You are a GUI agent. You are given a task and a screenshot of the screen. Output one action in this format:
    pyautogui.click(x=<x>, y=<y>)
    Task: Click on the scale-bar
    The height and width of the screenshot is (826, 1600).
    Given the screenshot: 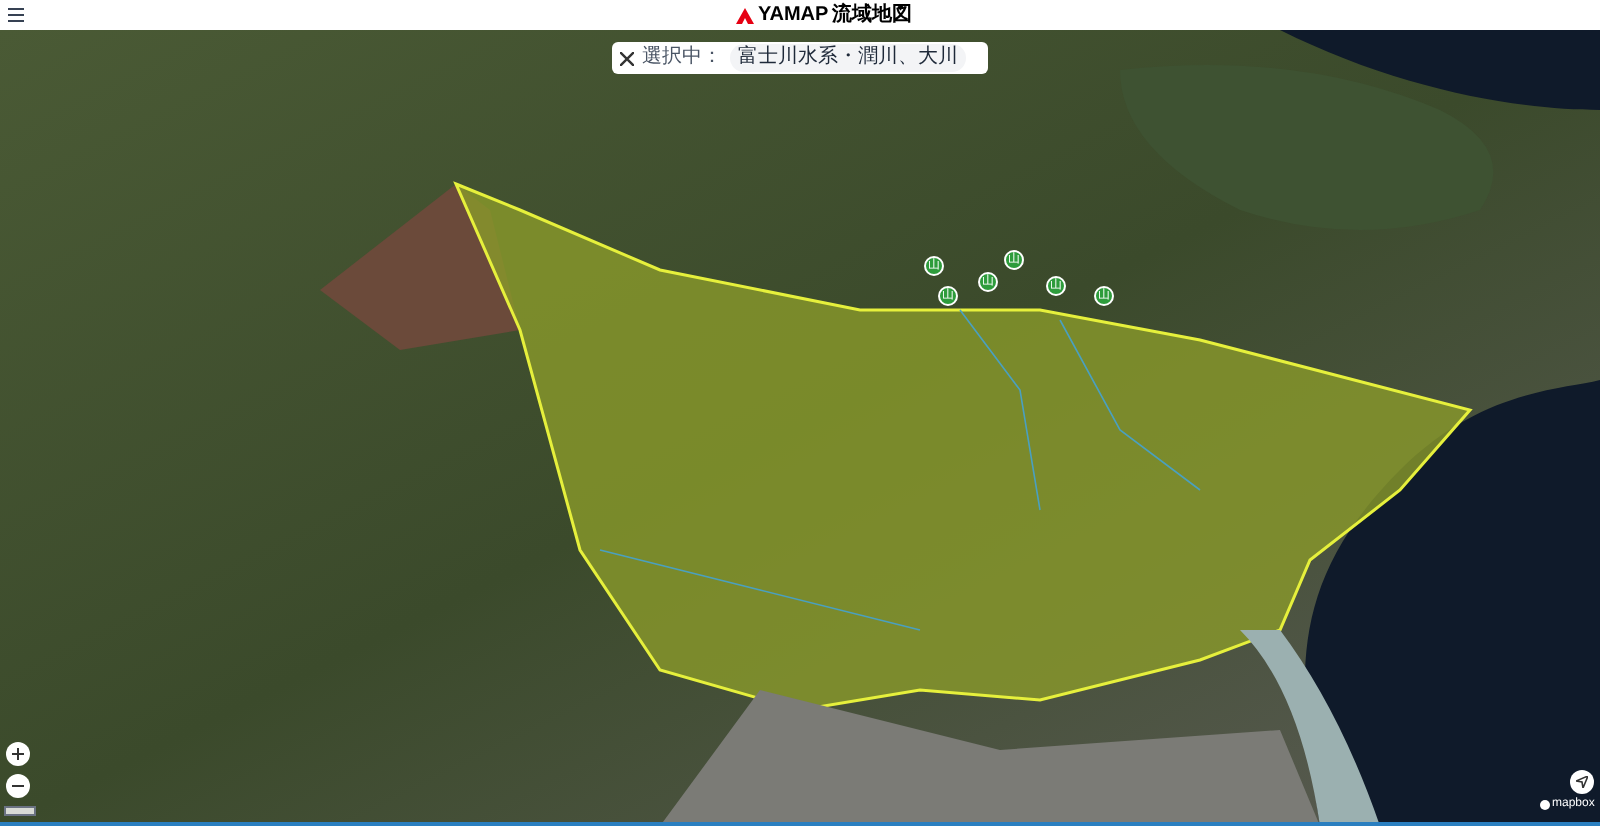 What is the action you would take?
    pyautogui.click(x=20, y=811)
    